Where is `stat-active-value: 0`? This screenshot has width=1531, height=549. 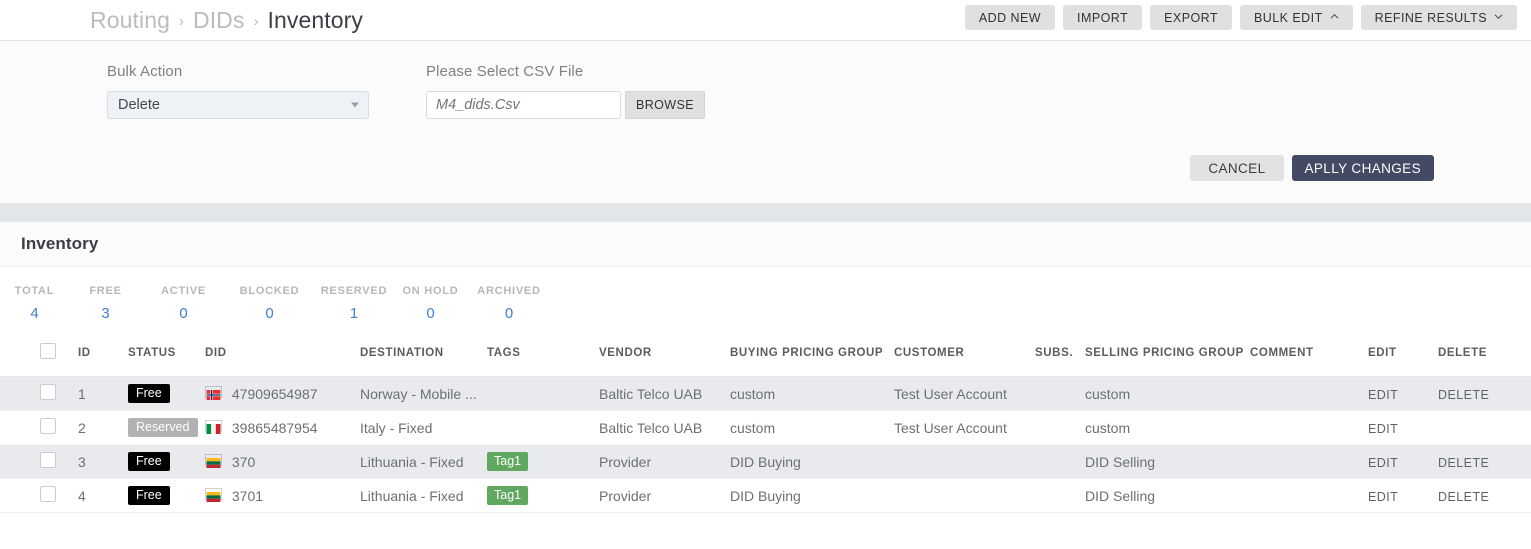
stat-active-value: 0 is located at coordinates (183, 313).